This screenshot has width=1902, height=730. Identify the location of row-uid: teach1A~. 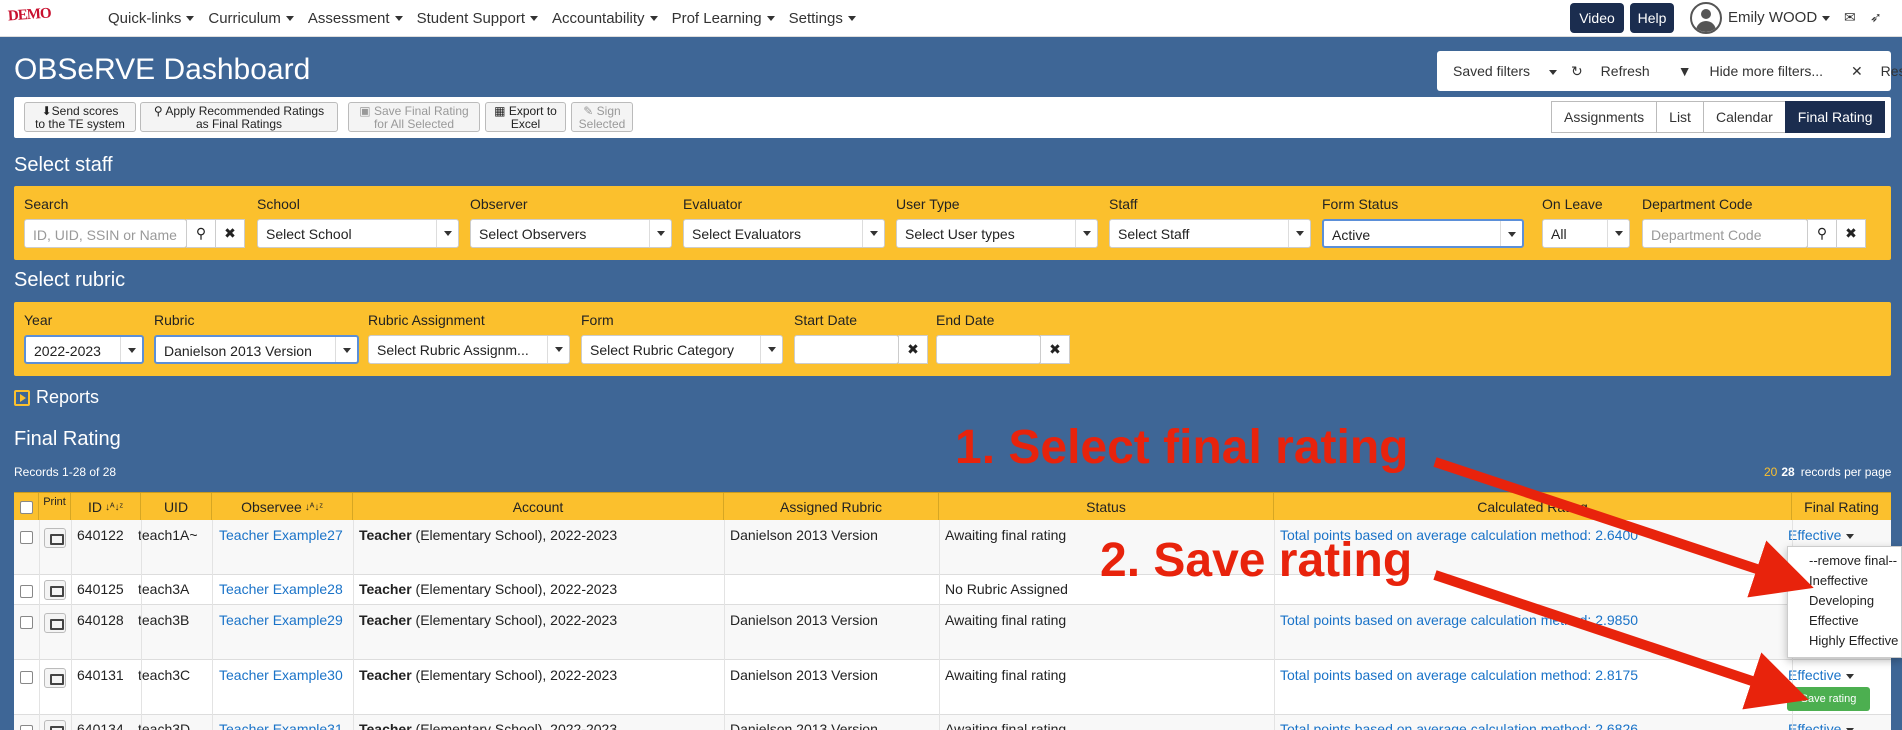
(168, 535).